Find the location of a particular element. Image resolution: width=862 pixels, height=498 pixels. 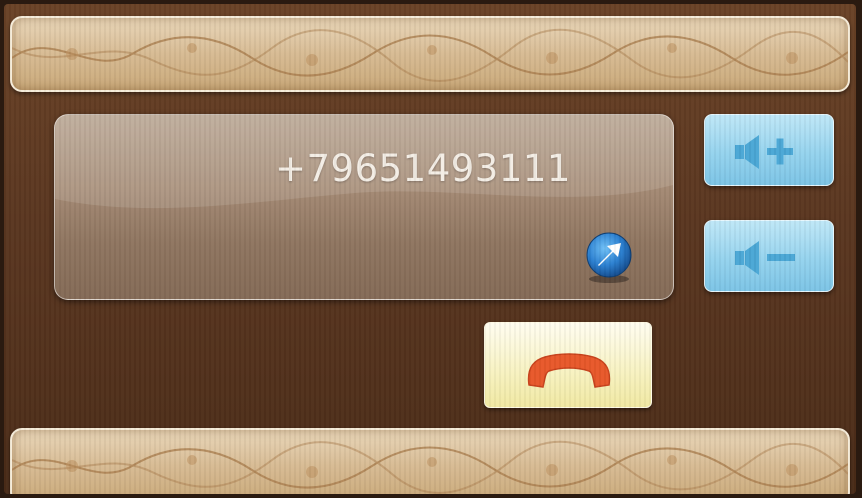

phone-number: +79651493111 is located at coordinates (423, 168).